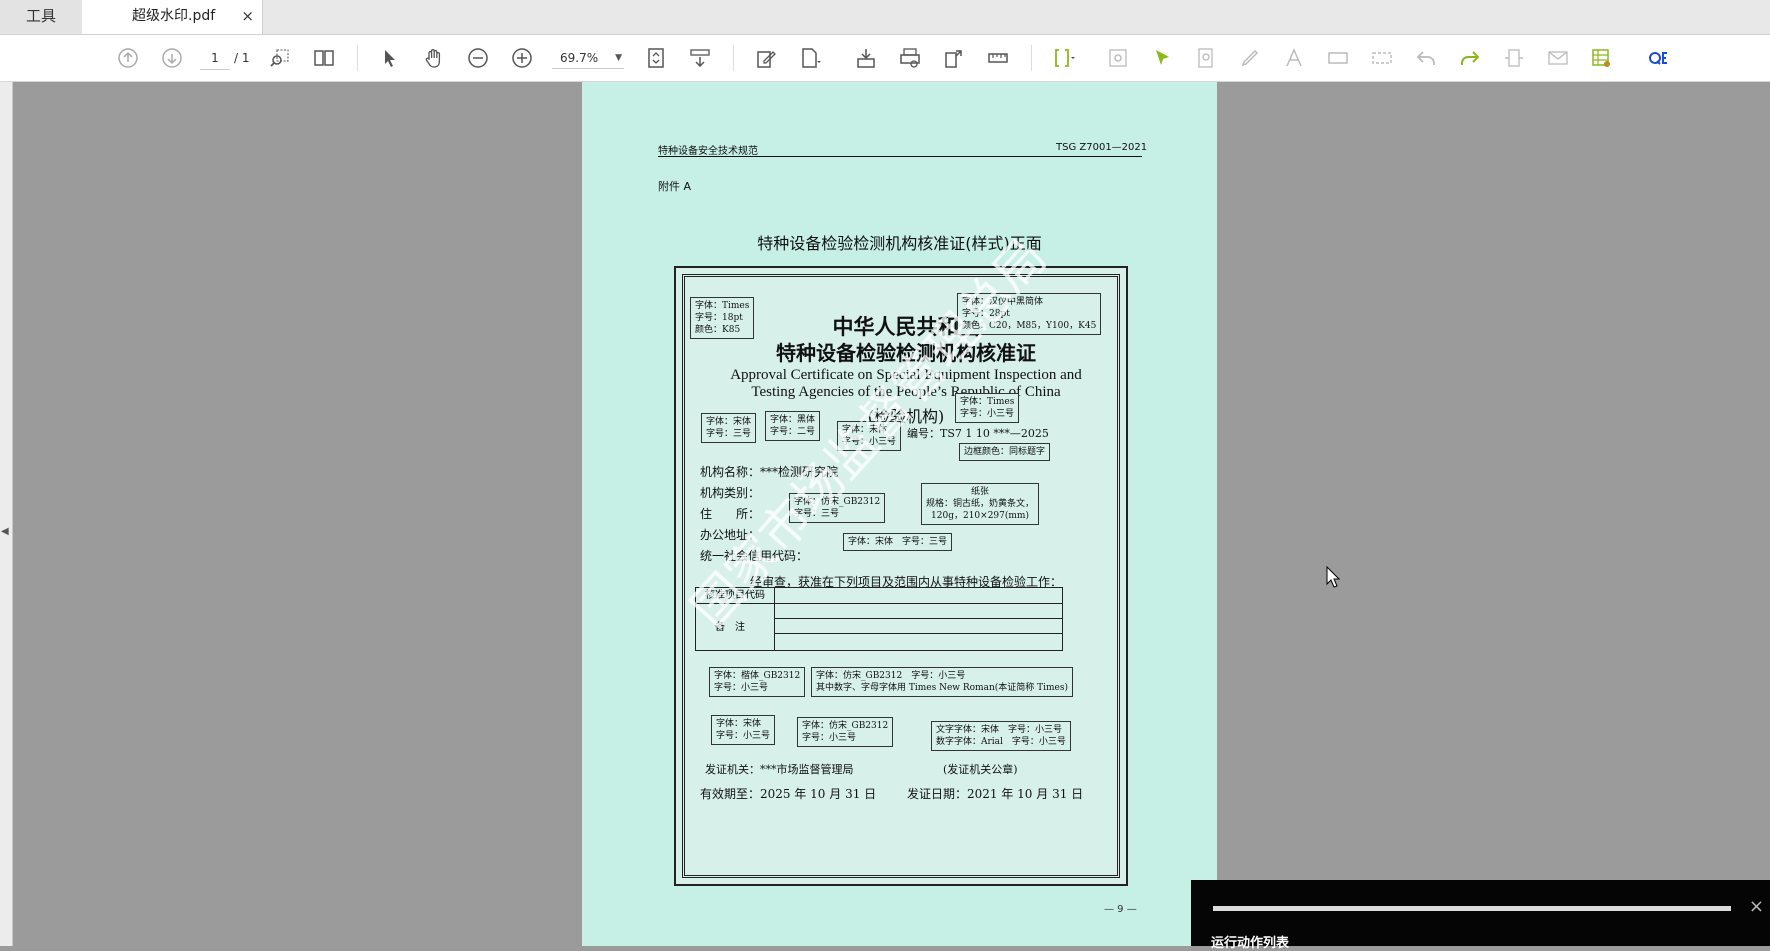 This screenshot has height=951, width=1770. Describe the element at coordinates (1250, 58) in the screenshot. I see `pen-icon` at that location.